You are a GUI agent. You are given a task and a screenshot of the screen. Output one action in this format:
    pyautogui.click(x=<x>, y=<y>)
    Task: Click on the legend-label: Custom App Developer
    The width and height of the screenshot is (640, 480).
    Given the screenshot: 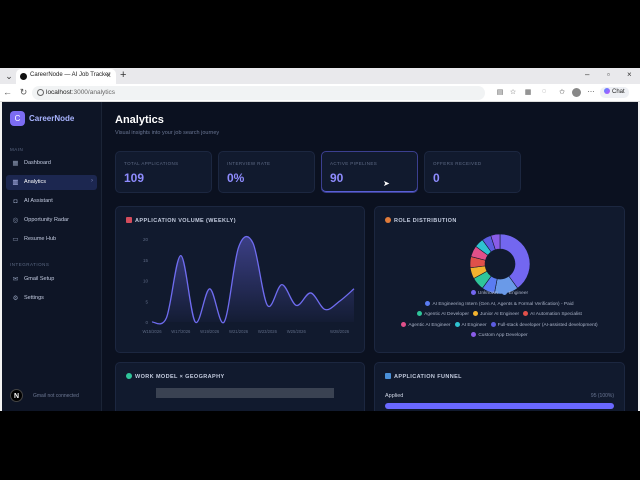 What is the action you would take?
    pyautogui.click(x=503, y=335)
    